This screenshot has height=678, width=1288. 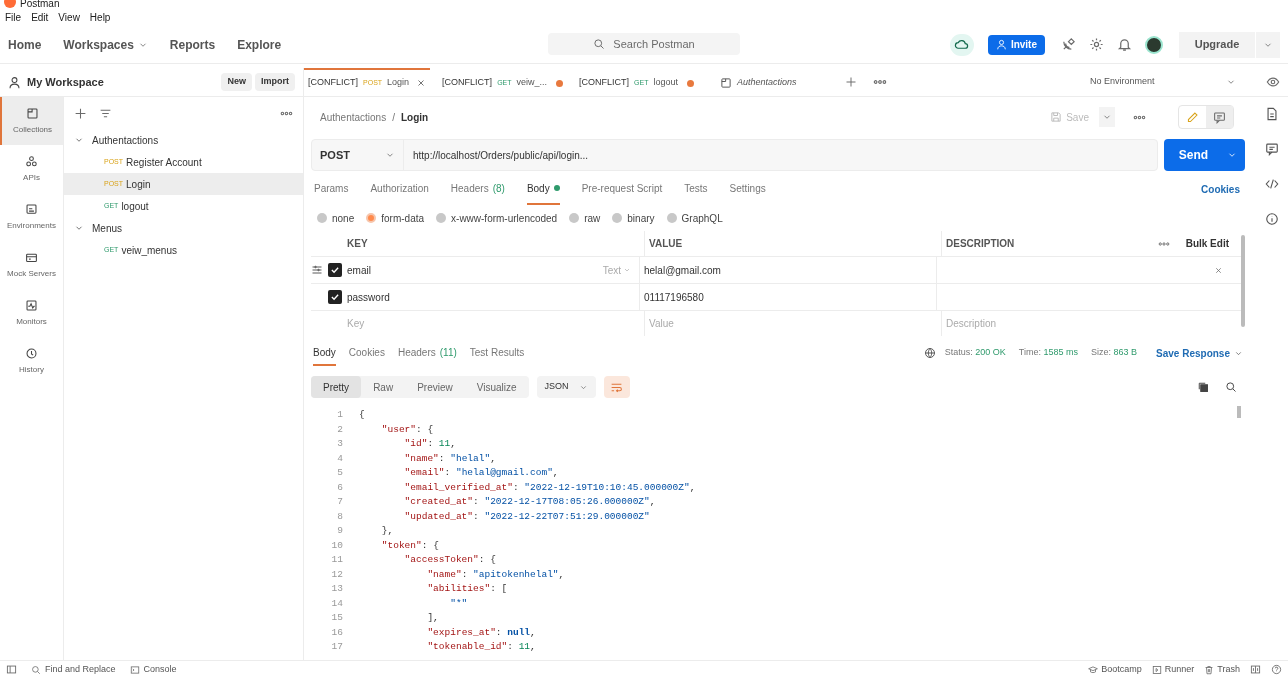 I want to click on response-tab: Cookies, so click(x=366, y=353).